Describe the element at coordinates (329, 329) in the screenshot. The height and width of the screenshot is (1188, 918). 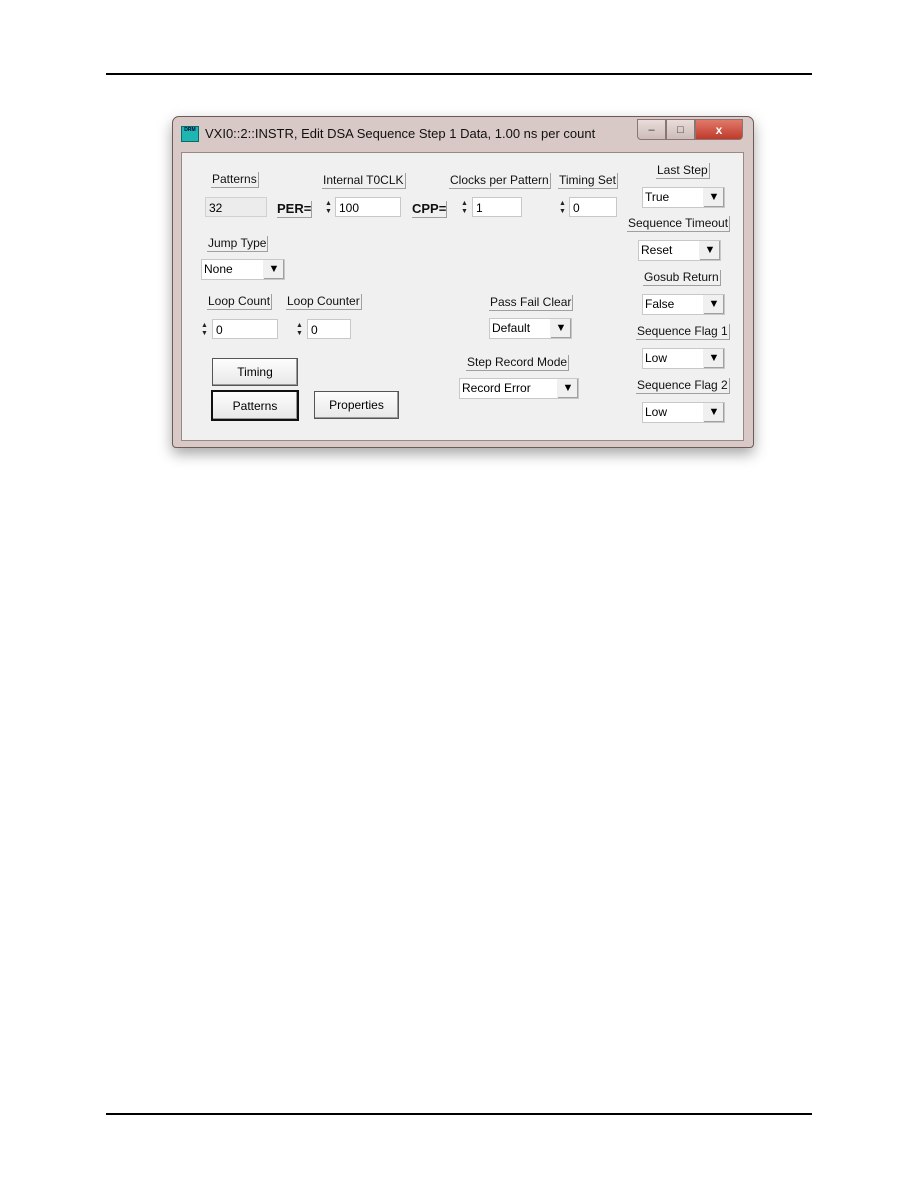
I see `loop-counter-input: 0` at that location.